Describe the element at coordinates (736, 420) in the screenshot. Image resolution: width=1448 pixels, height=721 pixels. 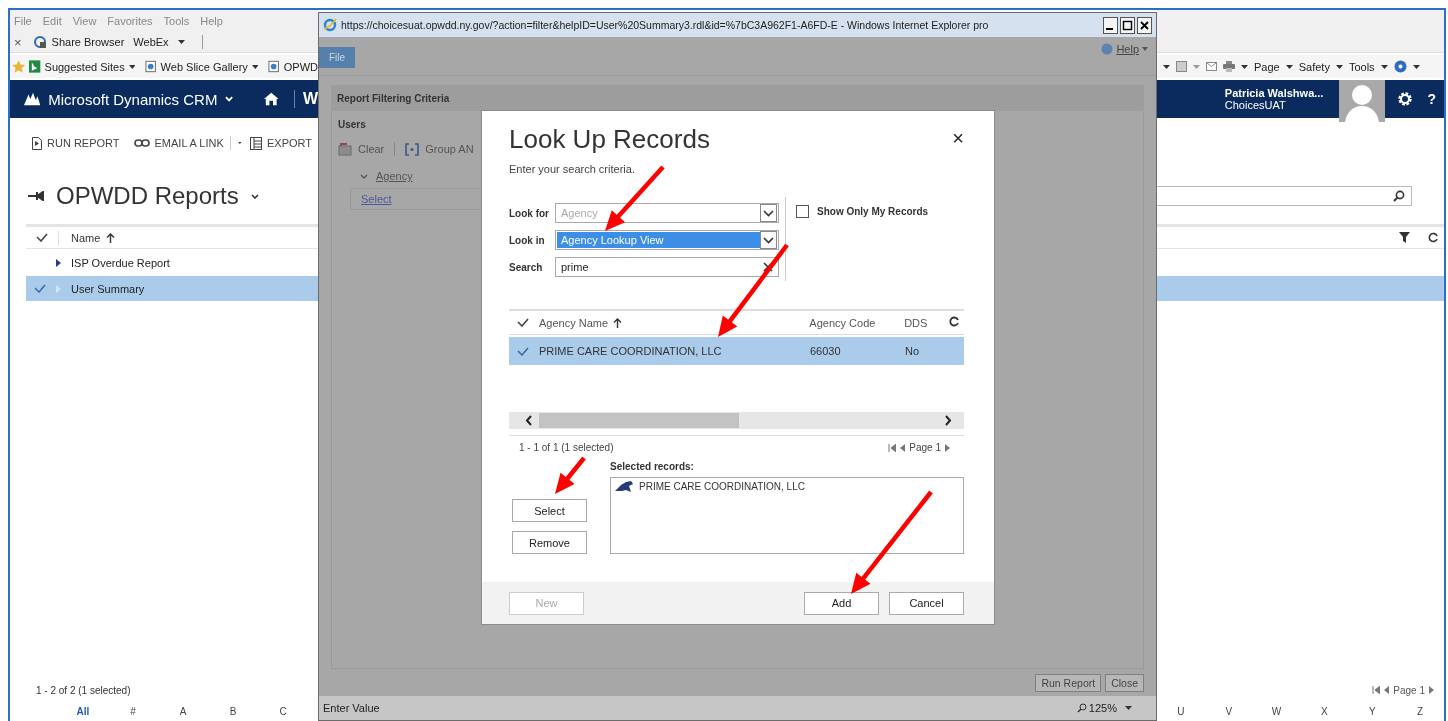
I see `horizontal-scrollbar` at that location.